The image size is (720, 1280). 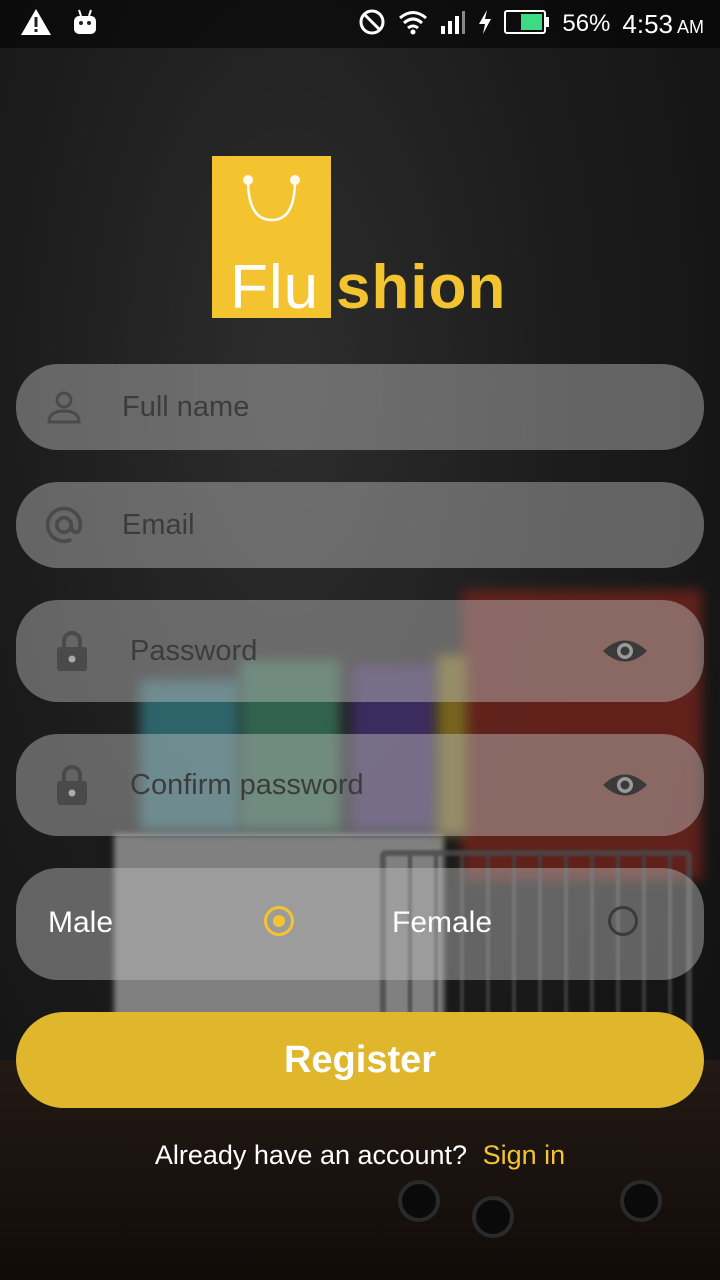 I want to click on clock-time: 4:53, so click(x=647, y=23).